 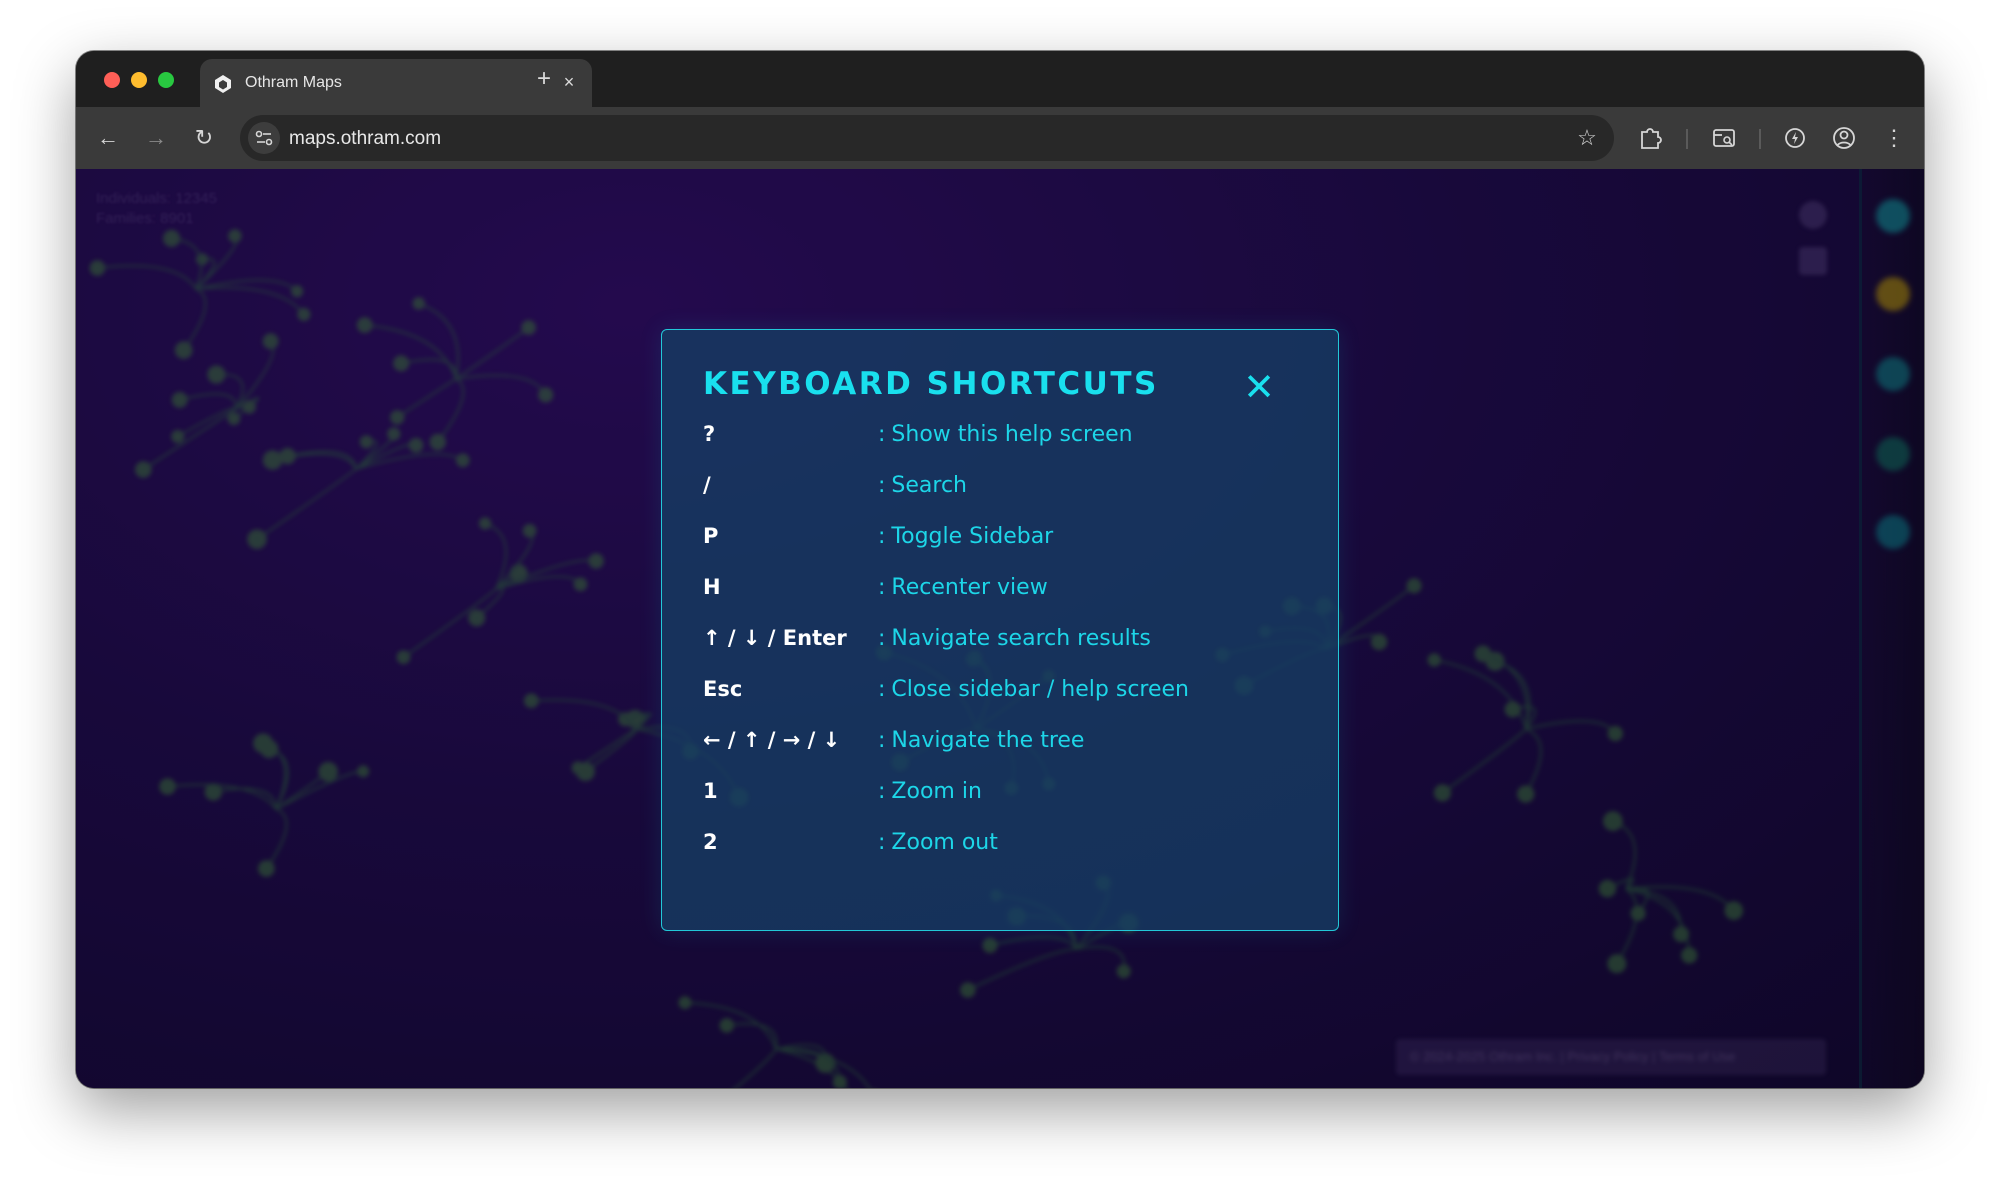 I want to click on shortcut-key: 1, so click(x=710, y=791).